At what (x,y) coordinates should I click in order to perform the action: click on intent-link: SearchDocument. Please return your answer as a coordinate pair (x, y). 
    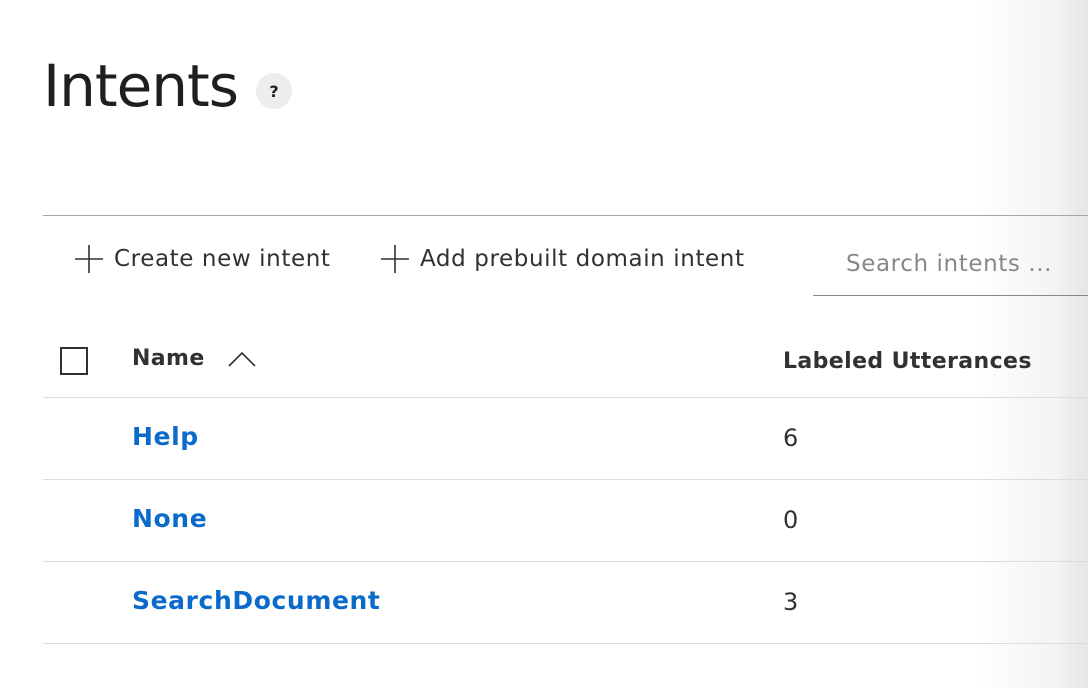
    Looking at the image, I should click on (256, 600).